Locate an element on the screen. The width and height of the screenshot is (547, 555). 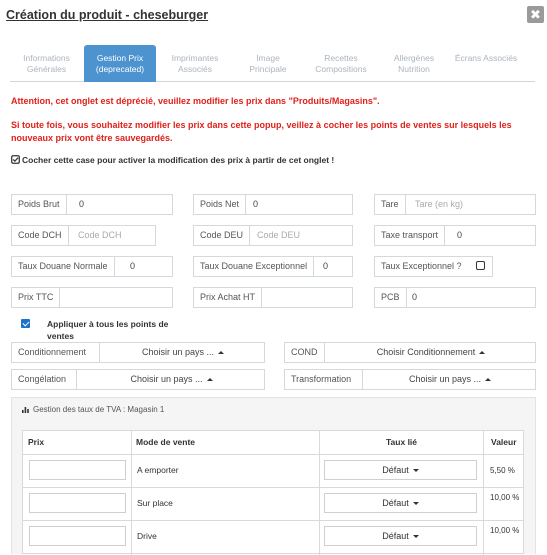
mode-vente-cell: A emporter is located at coordinates (158, 470).